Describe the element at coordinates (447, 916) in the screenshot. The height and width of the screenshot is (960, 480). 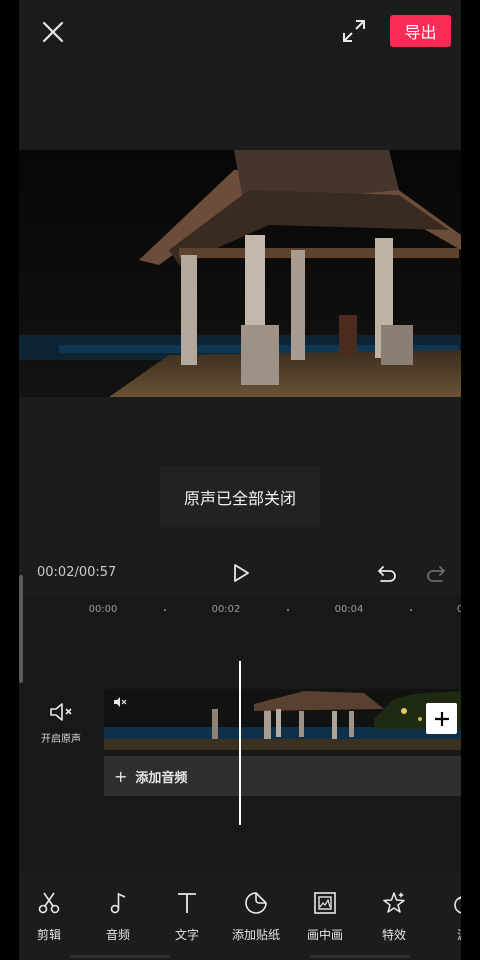
I see `tool-filter: 滤` at that location.